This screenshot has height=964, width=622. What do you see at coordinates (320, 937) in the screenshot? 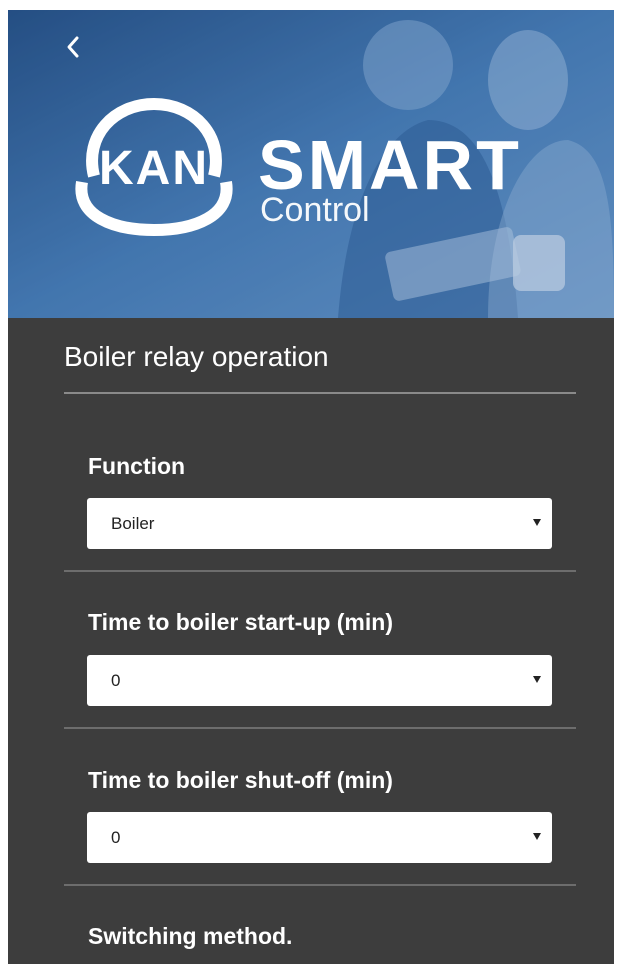
I see `switching-method-setting: Switching method.` at bounding box center [320, 937].